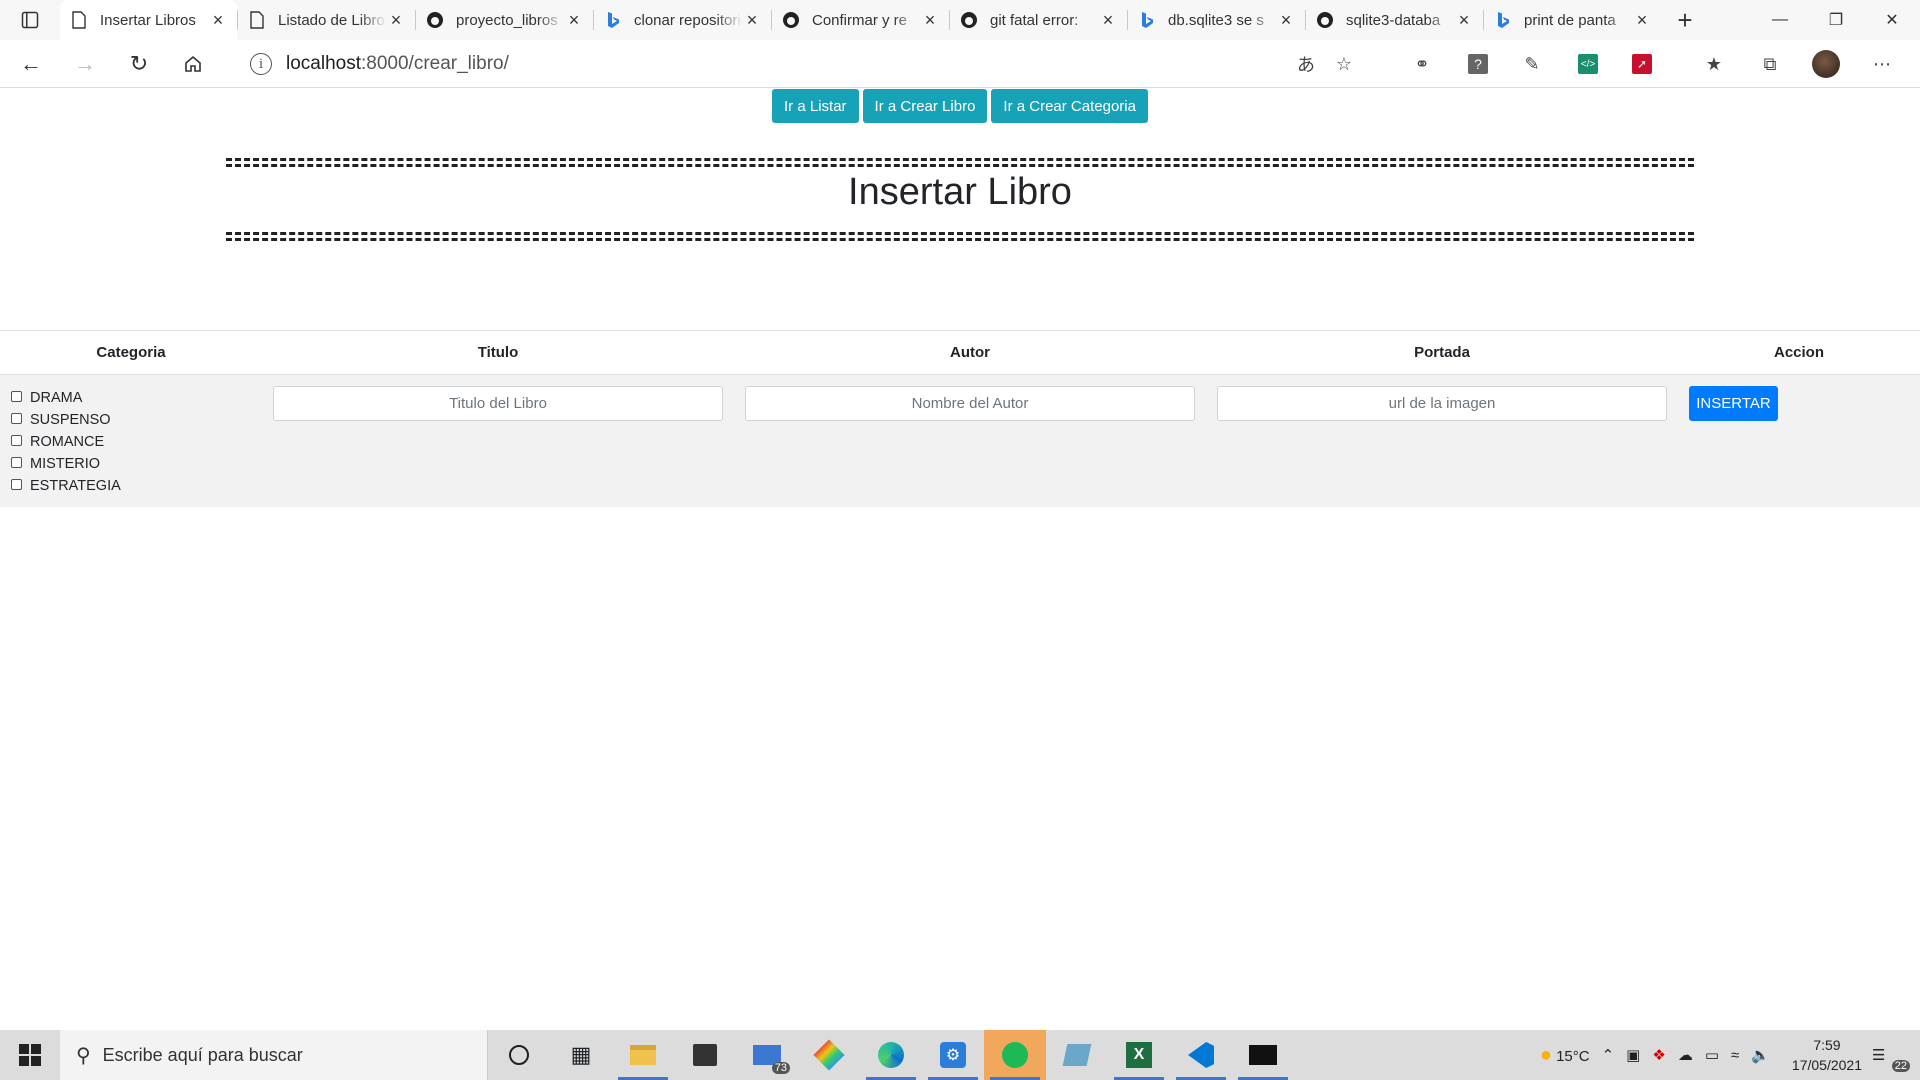 This screenshot has width=1920, height=1080. I want to click on collections-icon: ⧉, so click(1770, 64).